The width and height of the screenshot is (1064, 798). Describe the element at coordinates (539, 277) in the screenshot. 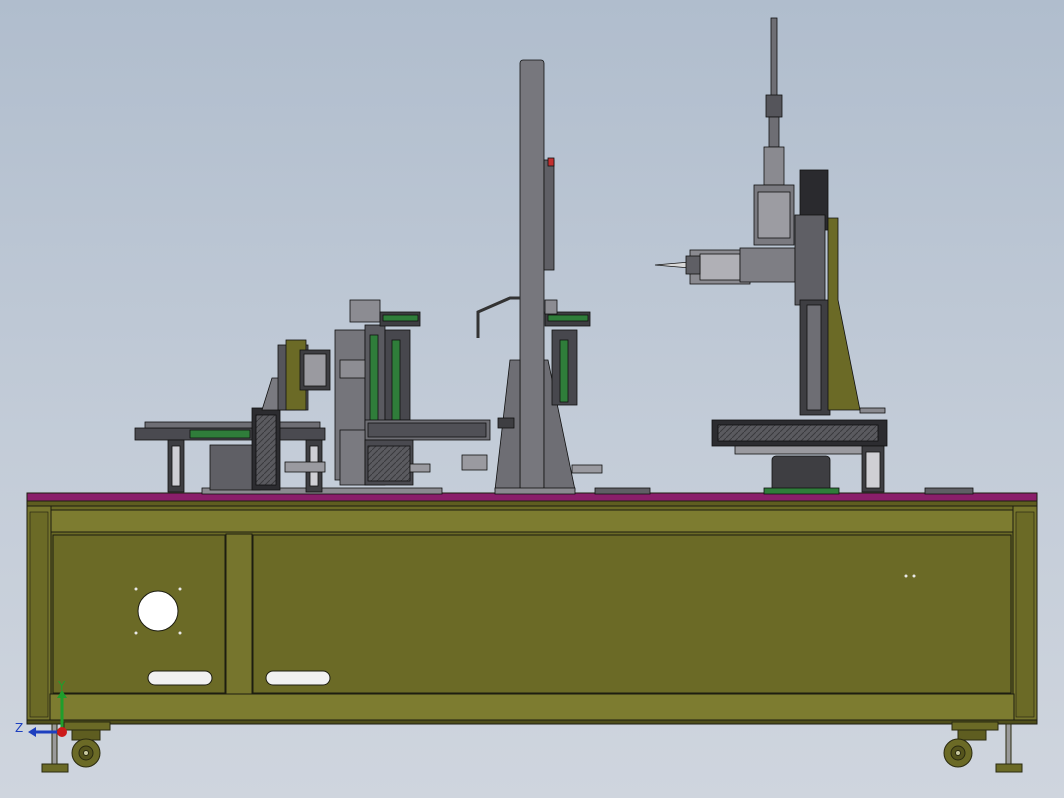

I see `center-gantry-column` at that location.